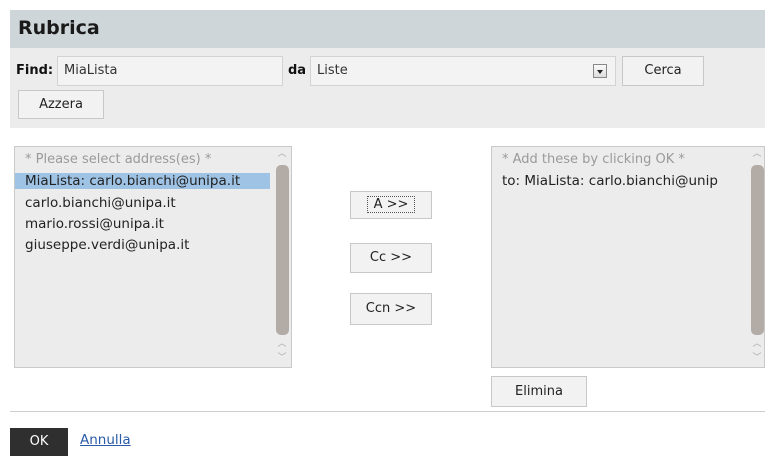 This screenshot has height=456, width=765. I want to click on ok-button: OK, so click(39, 442).